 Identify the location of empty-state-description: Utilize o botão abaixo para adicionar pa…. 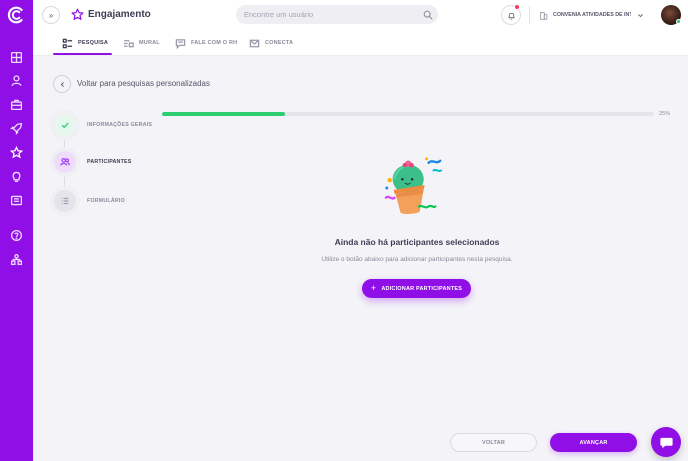
(417, 259).